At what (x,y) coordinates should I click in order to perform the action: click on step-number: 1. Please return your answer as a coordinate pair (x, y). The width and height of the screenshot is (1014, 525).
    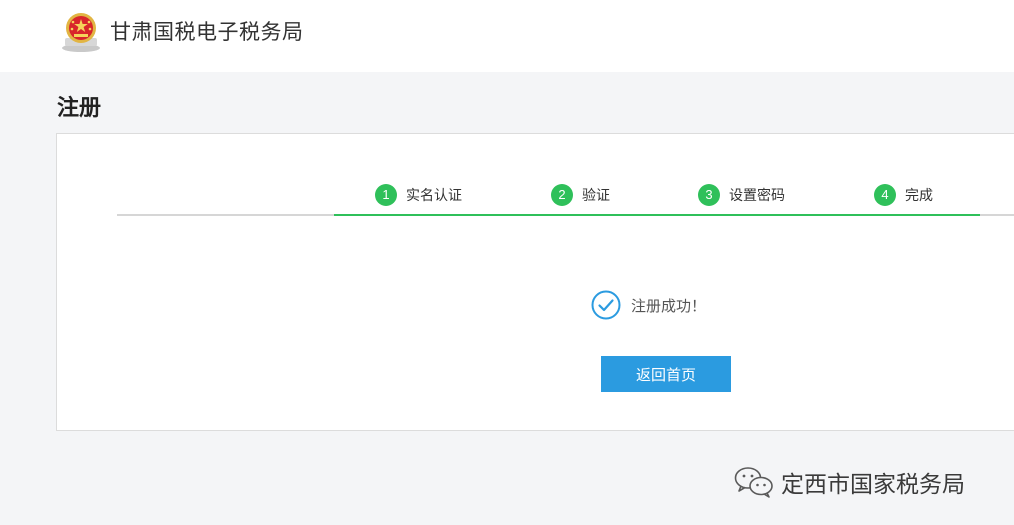
    Looking at the image, I should click on (386, 195).